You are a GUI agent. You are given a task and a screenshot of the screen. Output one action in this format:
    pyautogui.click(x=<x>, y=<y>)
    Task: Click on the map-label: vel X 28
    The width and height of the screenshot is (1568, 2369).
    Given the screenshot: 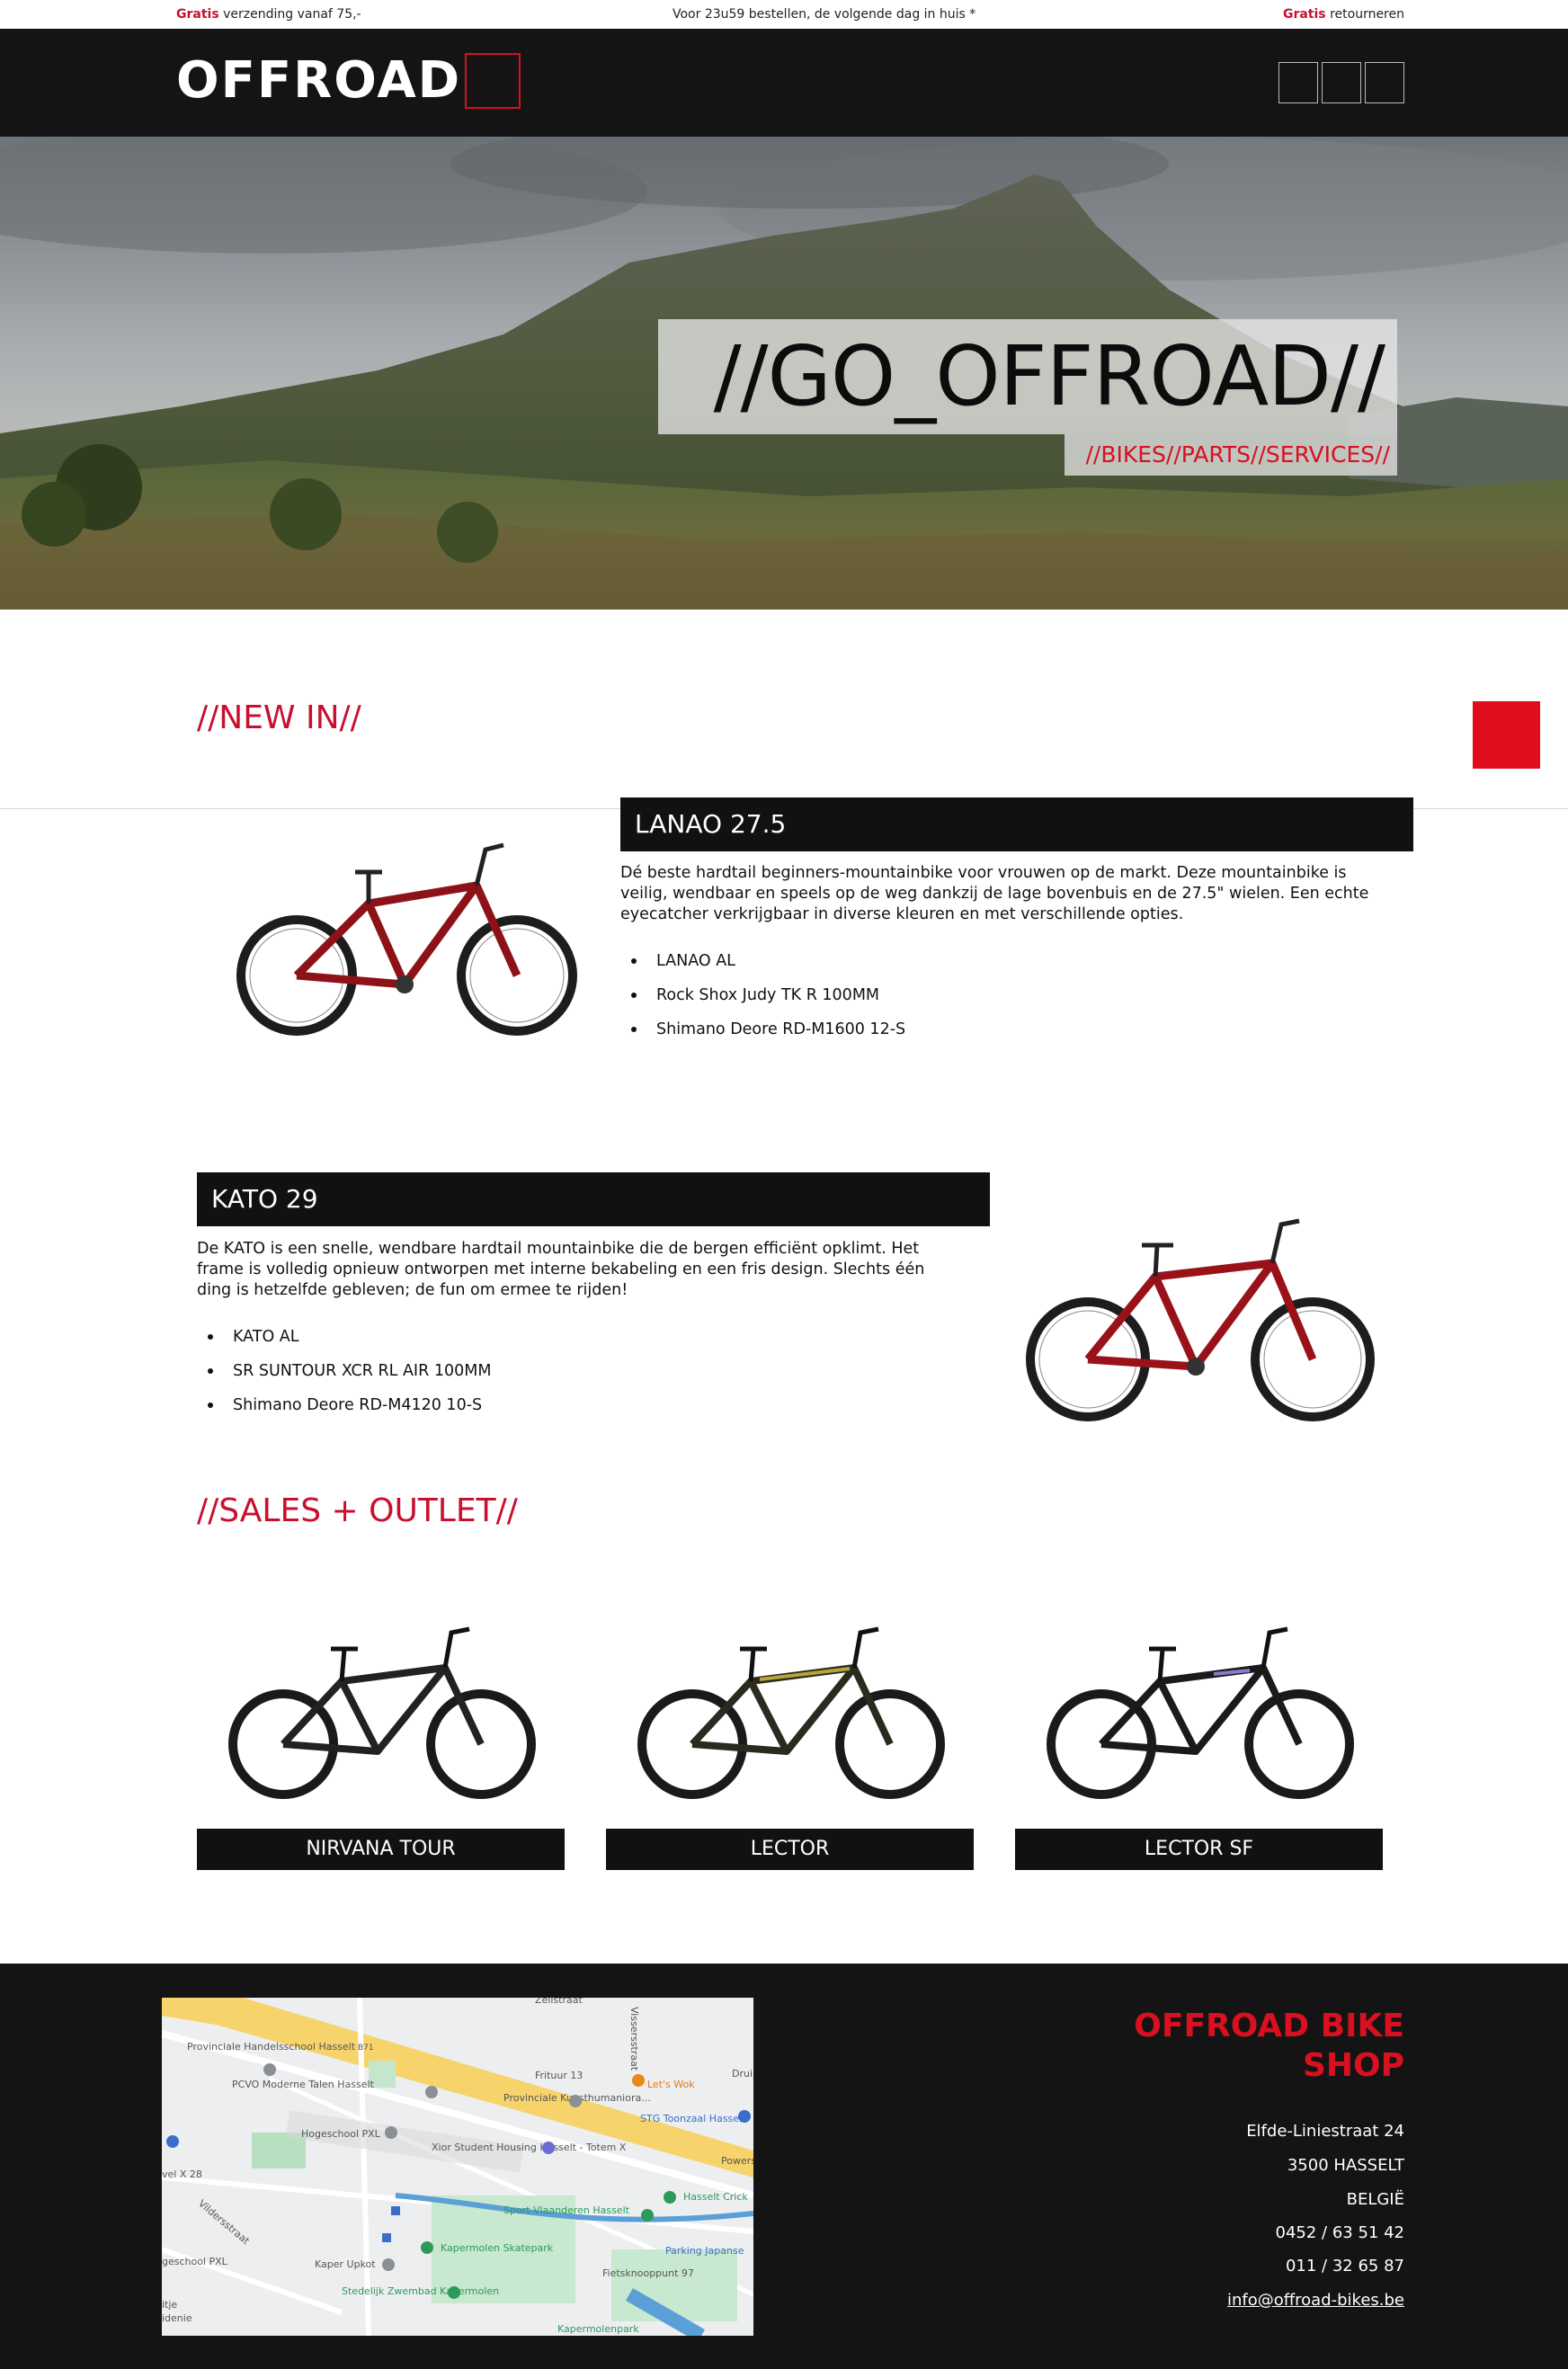 What is the action you would take?
    pyautogui.click(x=182, y=2174)
    